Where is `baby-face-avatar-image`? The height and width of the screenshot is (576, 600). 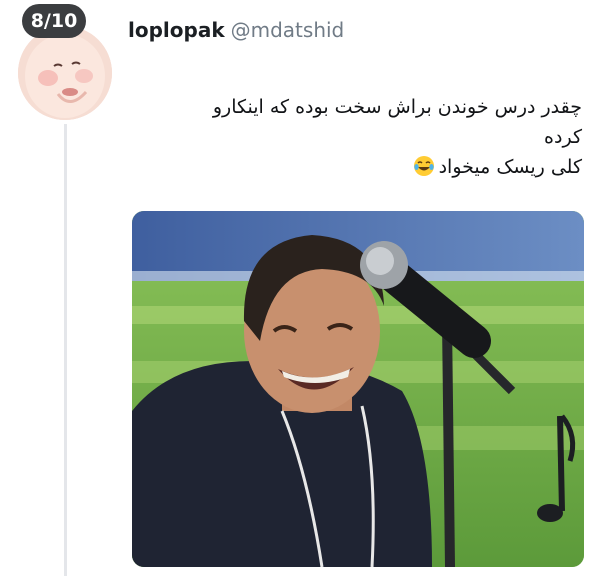
baby-face-avatar-image is located at coordinates (65, 73).